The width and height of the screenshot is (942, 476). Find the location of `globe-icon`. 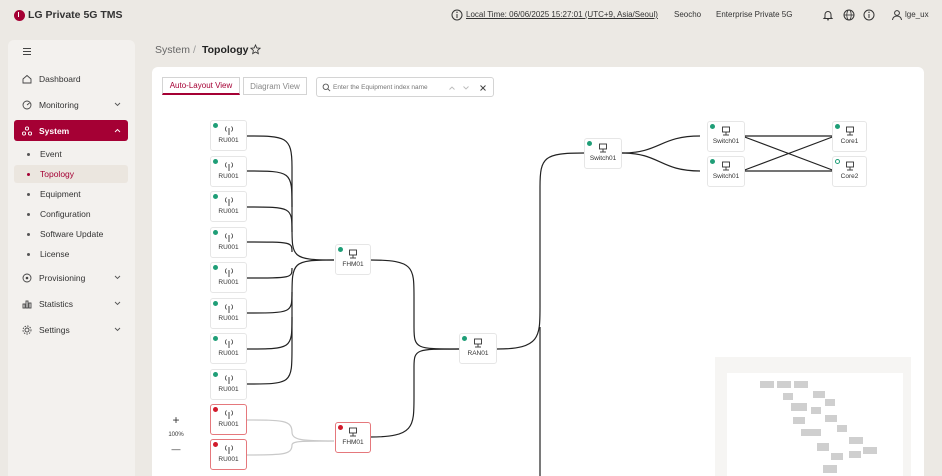

globe-icon is located at coordinates (849, 15).